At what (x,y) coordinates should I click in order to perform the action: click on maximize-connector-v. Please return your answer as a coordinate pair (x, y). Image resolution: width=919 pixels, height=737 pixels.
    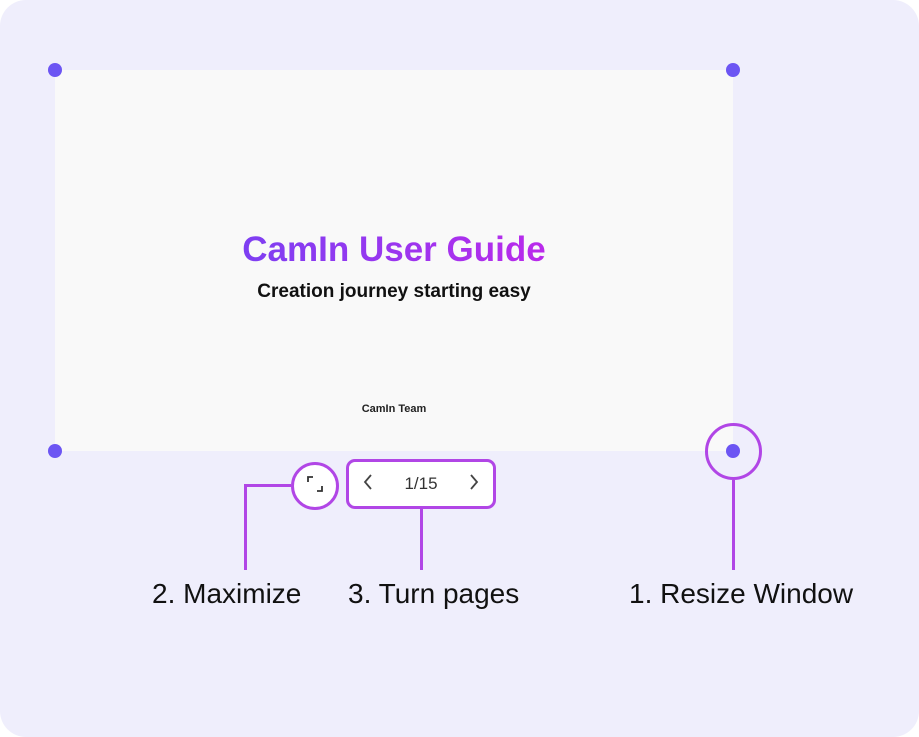
    Looking at the image, I should click on (245, 527).